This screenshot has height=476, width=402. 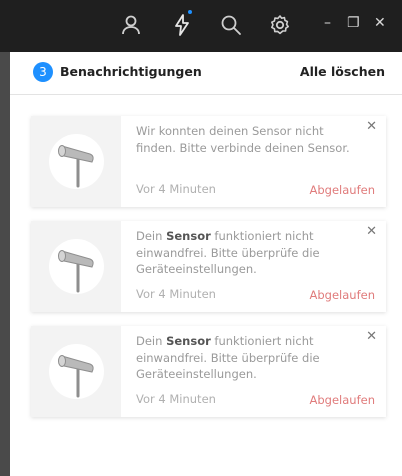 What do you see at coordinates (280, 25) in the screenshot?
I see `gear-icon` at bounding box center [280, 25].